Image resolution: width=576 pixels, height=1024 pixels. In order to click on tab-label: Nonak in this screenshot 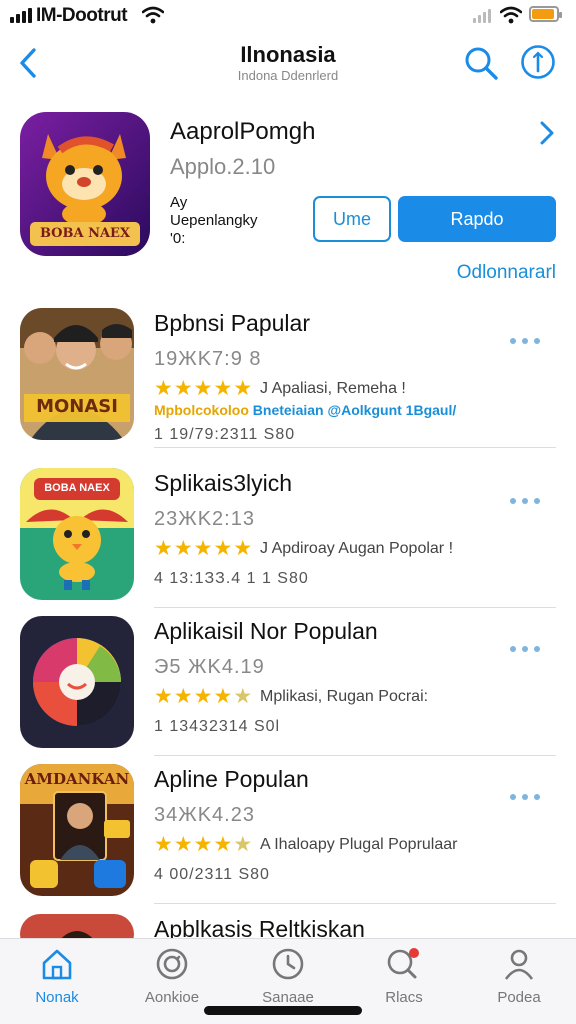, I will do `click(57, 997)`.